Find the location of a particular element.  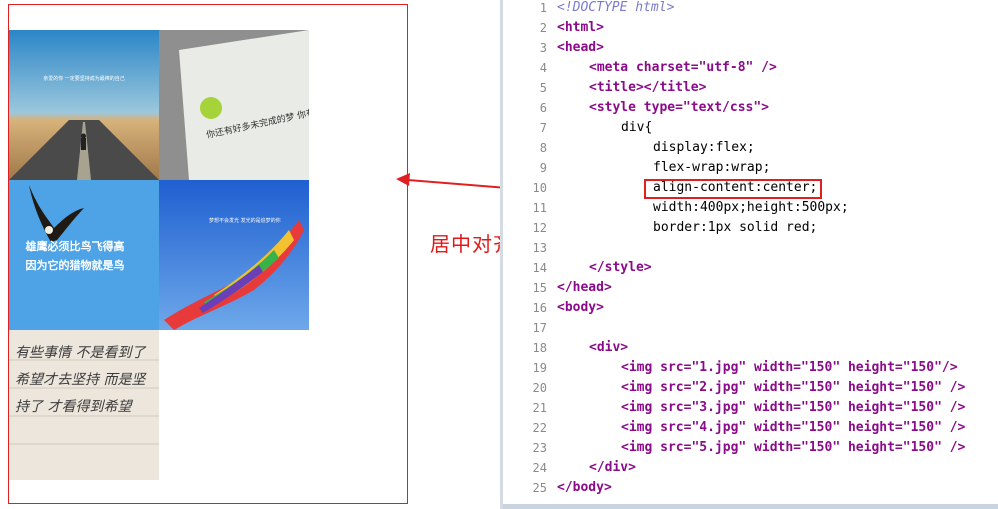

code-line-17: 17 is located at coordinates (539, 328).